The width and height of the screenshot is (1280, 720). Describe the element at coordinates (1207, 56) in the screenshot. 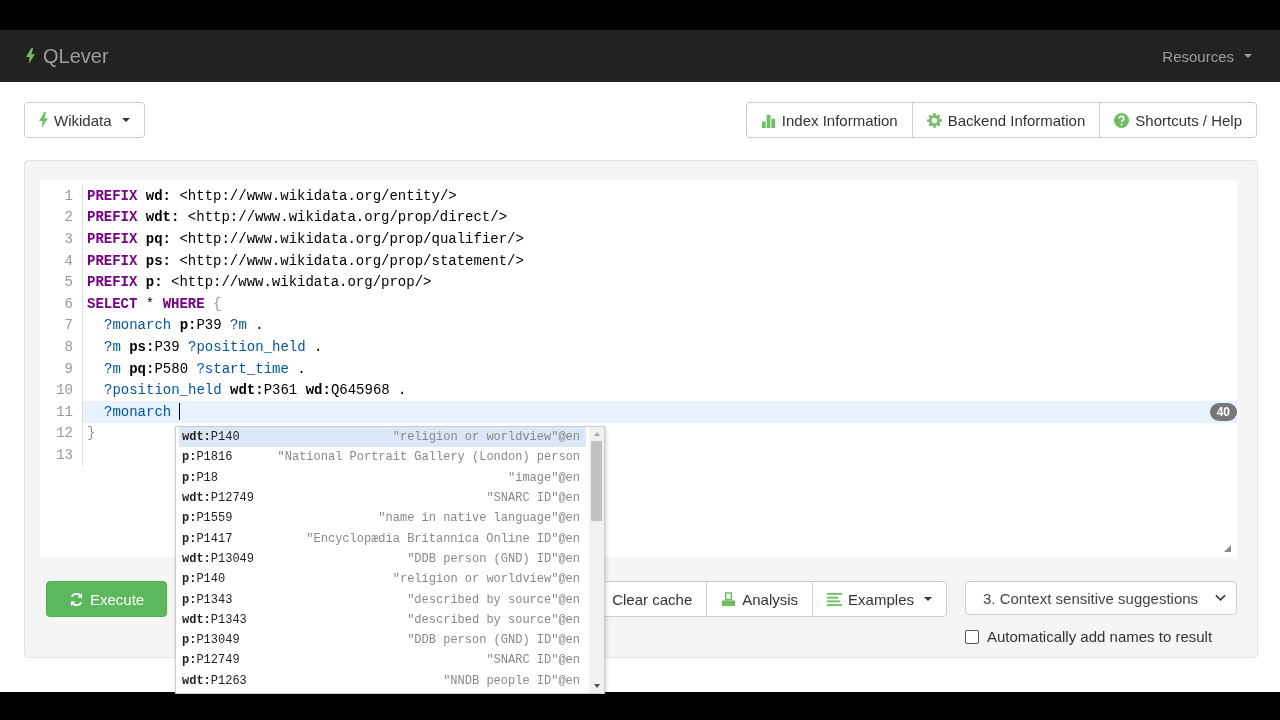

I see `resources-menu: Resources` at that location.